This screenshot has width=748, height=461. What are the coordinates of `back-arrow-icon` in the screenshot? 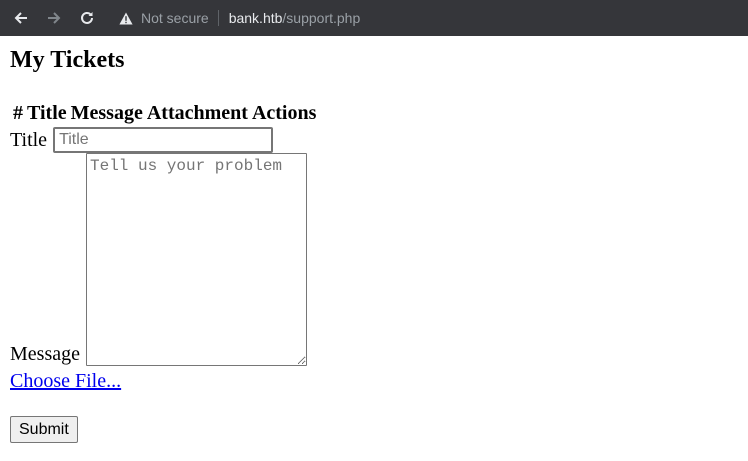 It's located at (21, 18).